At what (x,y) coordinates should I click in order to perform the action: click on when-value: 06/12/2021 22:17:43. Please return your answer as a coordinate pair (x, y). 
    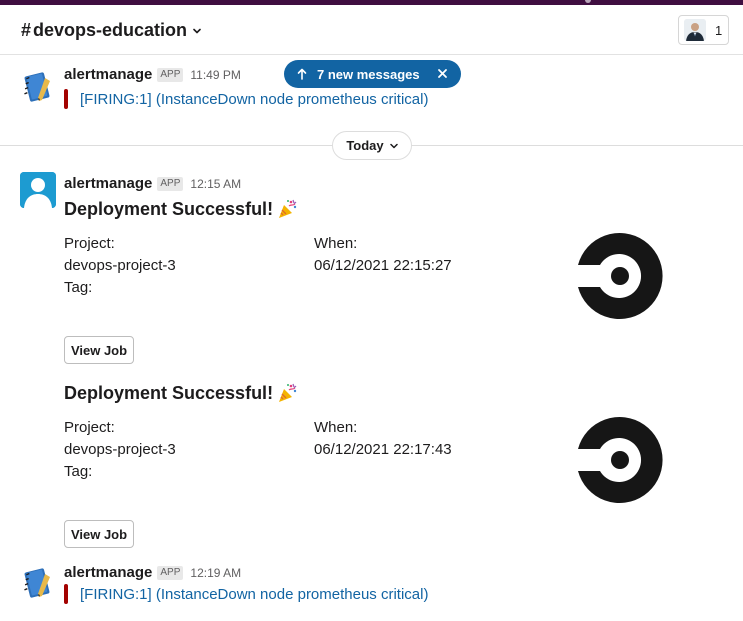
    Looking at the image, I should click on (383, 449).